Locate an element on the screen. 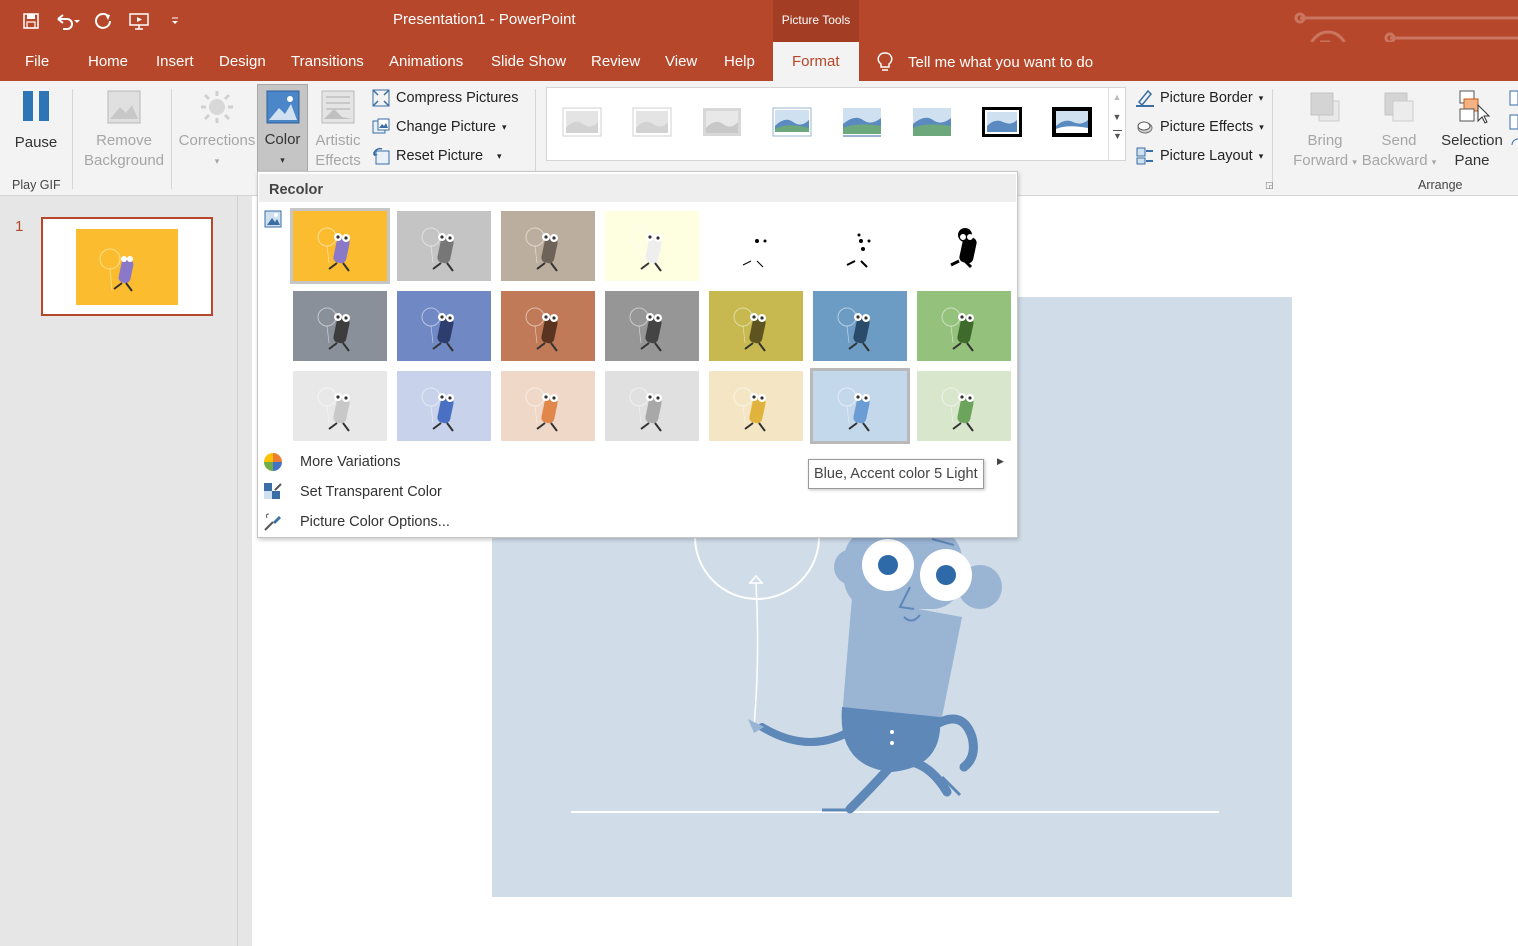 Image resolution: width=1518 pixels, height=946 pixels. tab-help: Help is located at coordinates (739, 61).